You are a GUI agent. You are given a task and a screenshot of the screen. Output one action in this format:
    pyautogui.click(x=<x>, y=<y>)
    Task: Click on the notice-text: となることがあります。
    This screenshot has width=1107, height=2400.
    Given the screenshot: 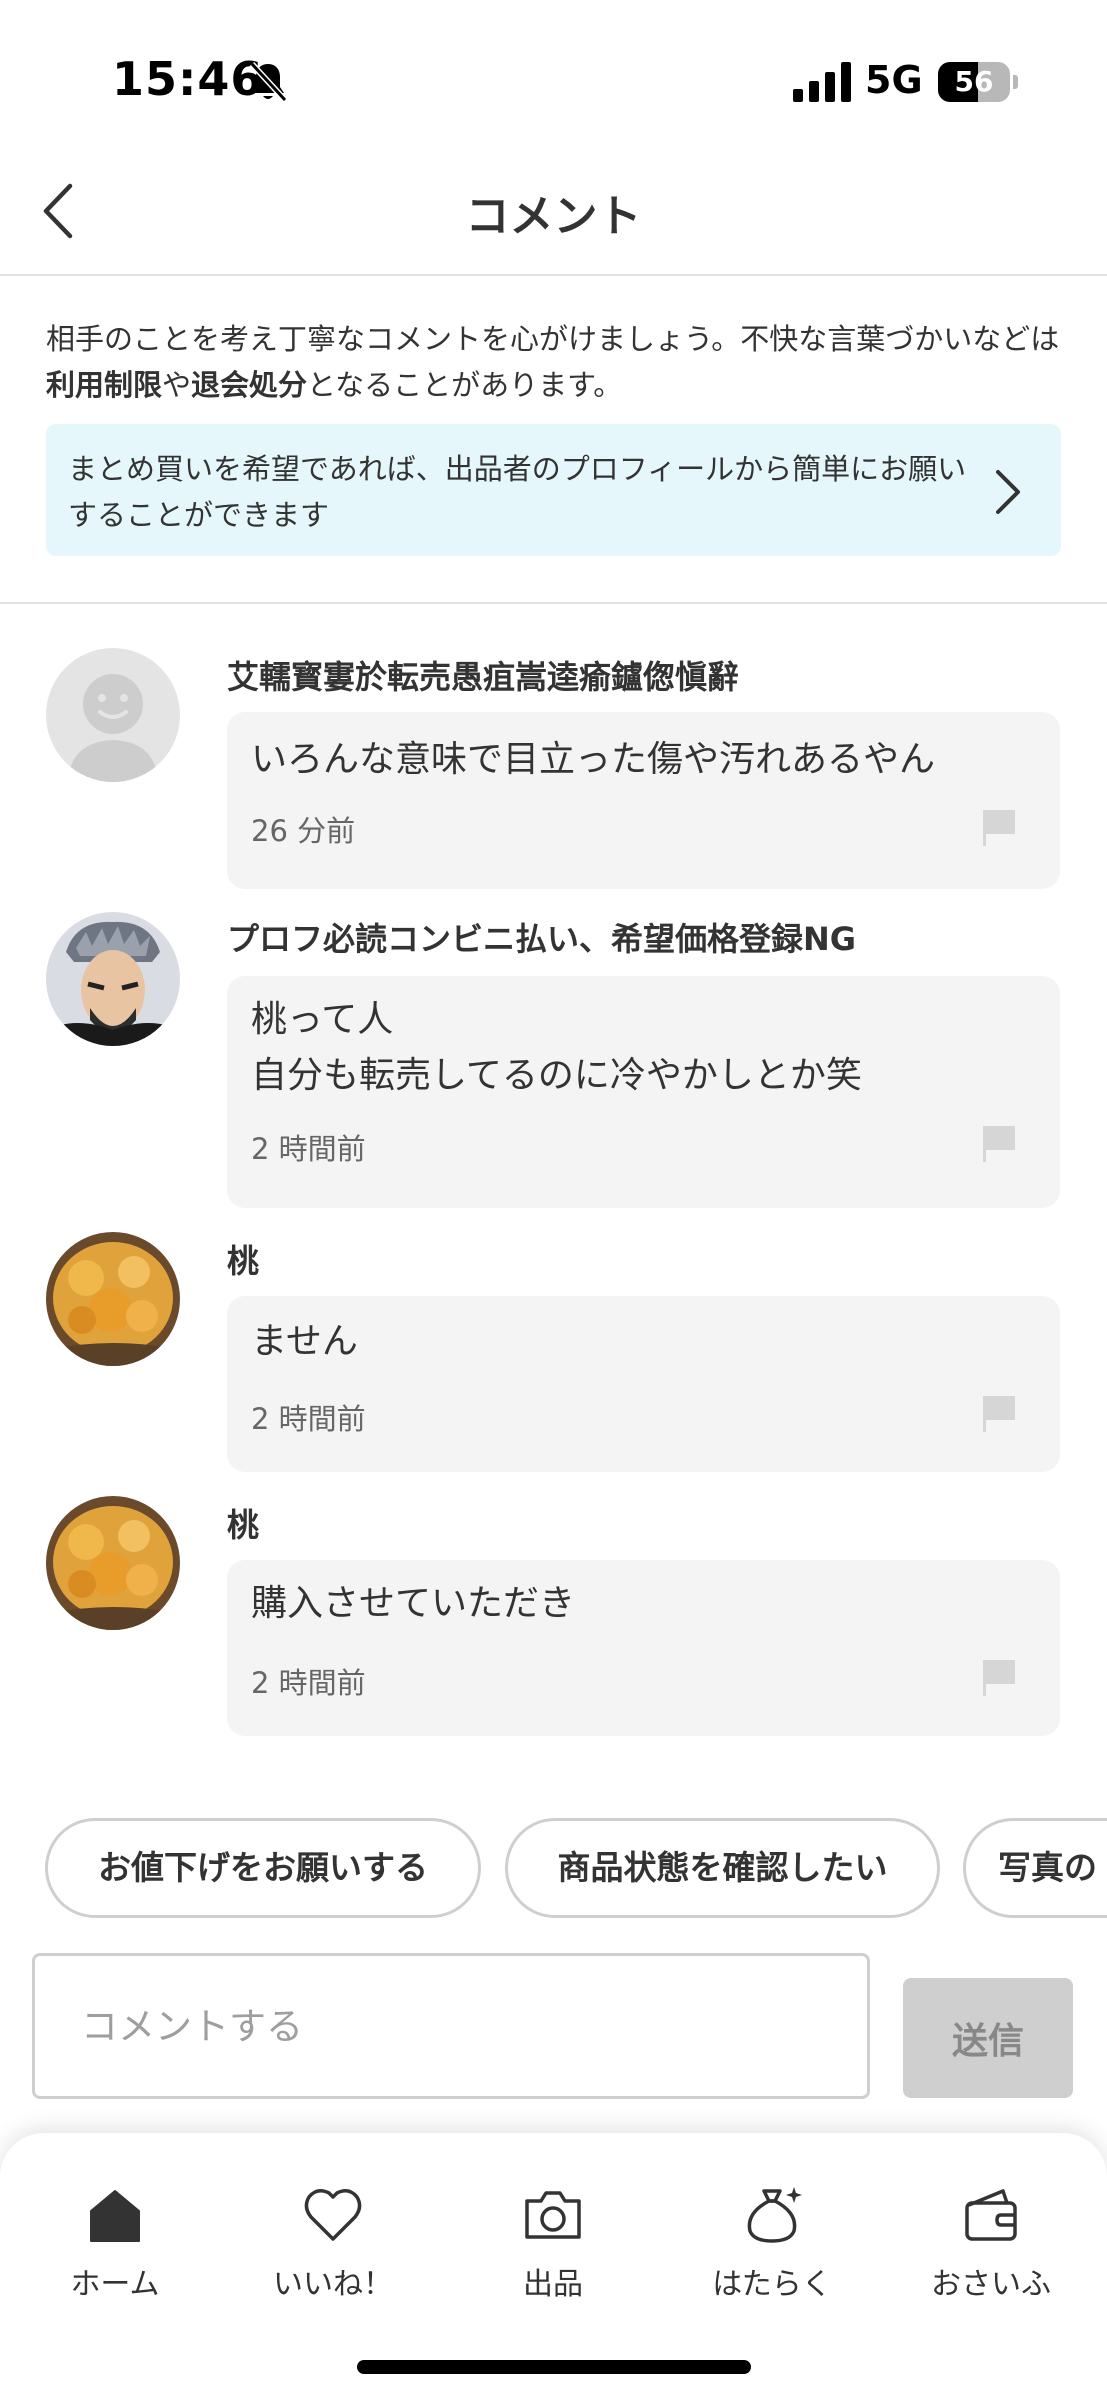 What is the action you would take?
    pyautogui.click(x=465, y=385)
    